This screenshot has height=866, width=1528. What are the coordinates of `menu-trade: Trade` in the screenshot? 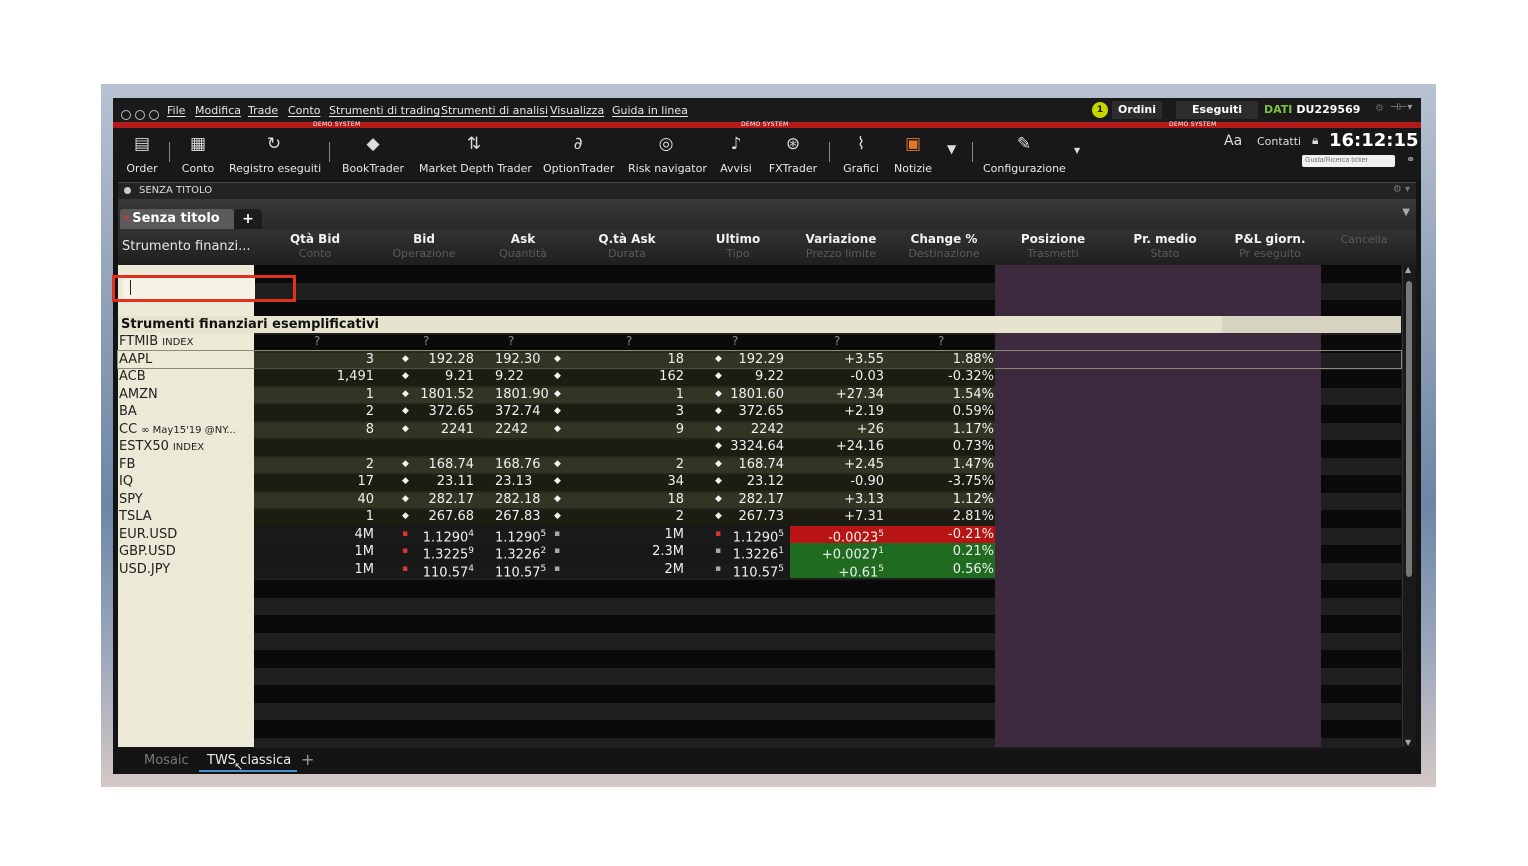 It's located at (263, 110).